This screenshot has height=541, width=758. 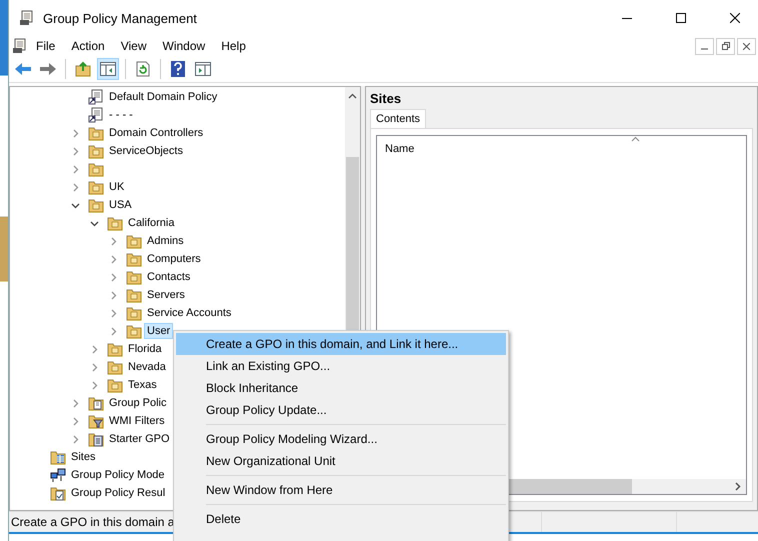 I want to click on window-title: Group Policy Management, so click(x=120, y=18).